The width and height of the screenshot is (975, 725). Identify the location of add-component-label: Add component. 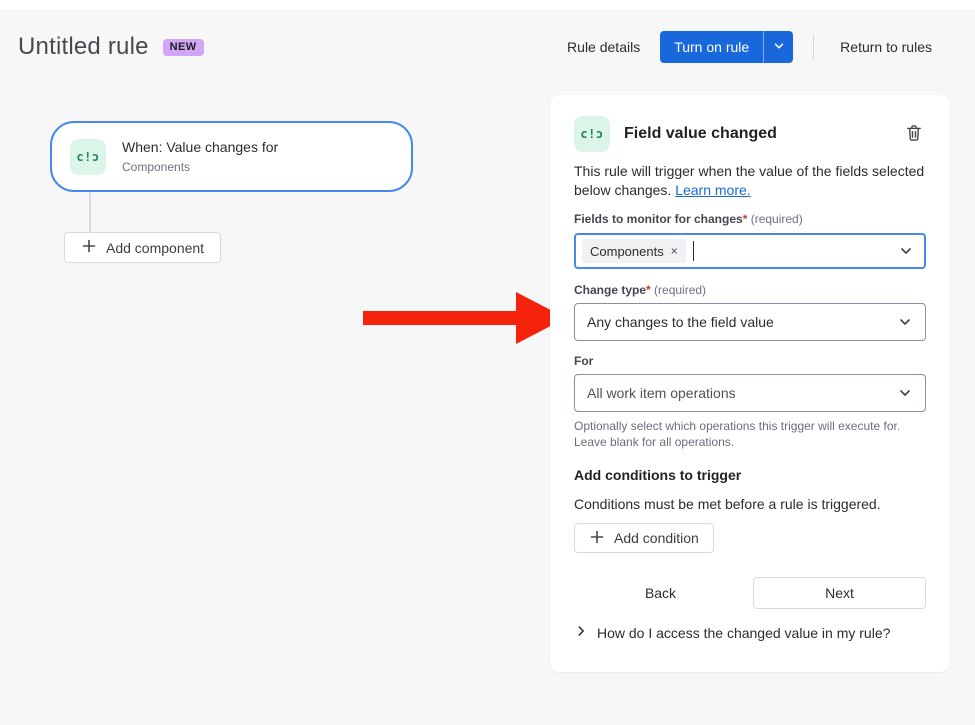
(155, 247).